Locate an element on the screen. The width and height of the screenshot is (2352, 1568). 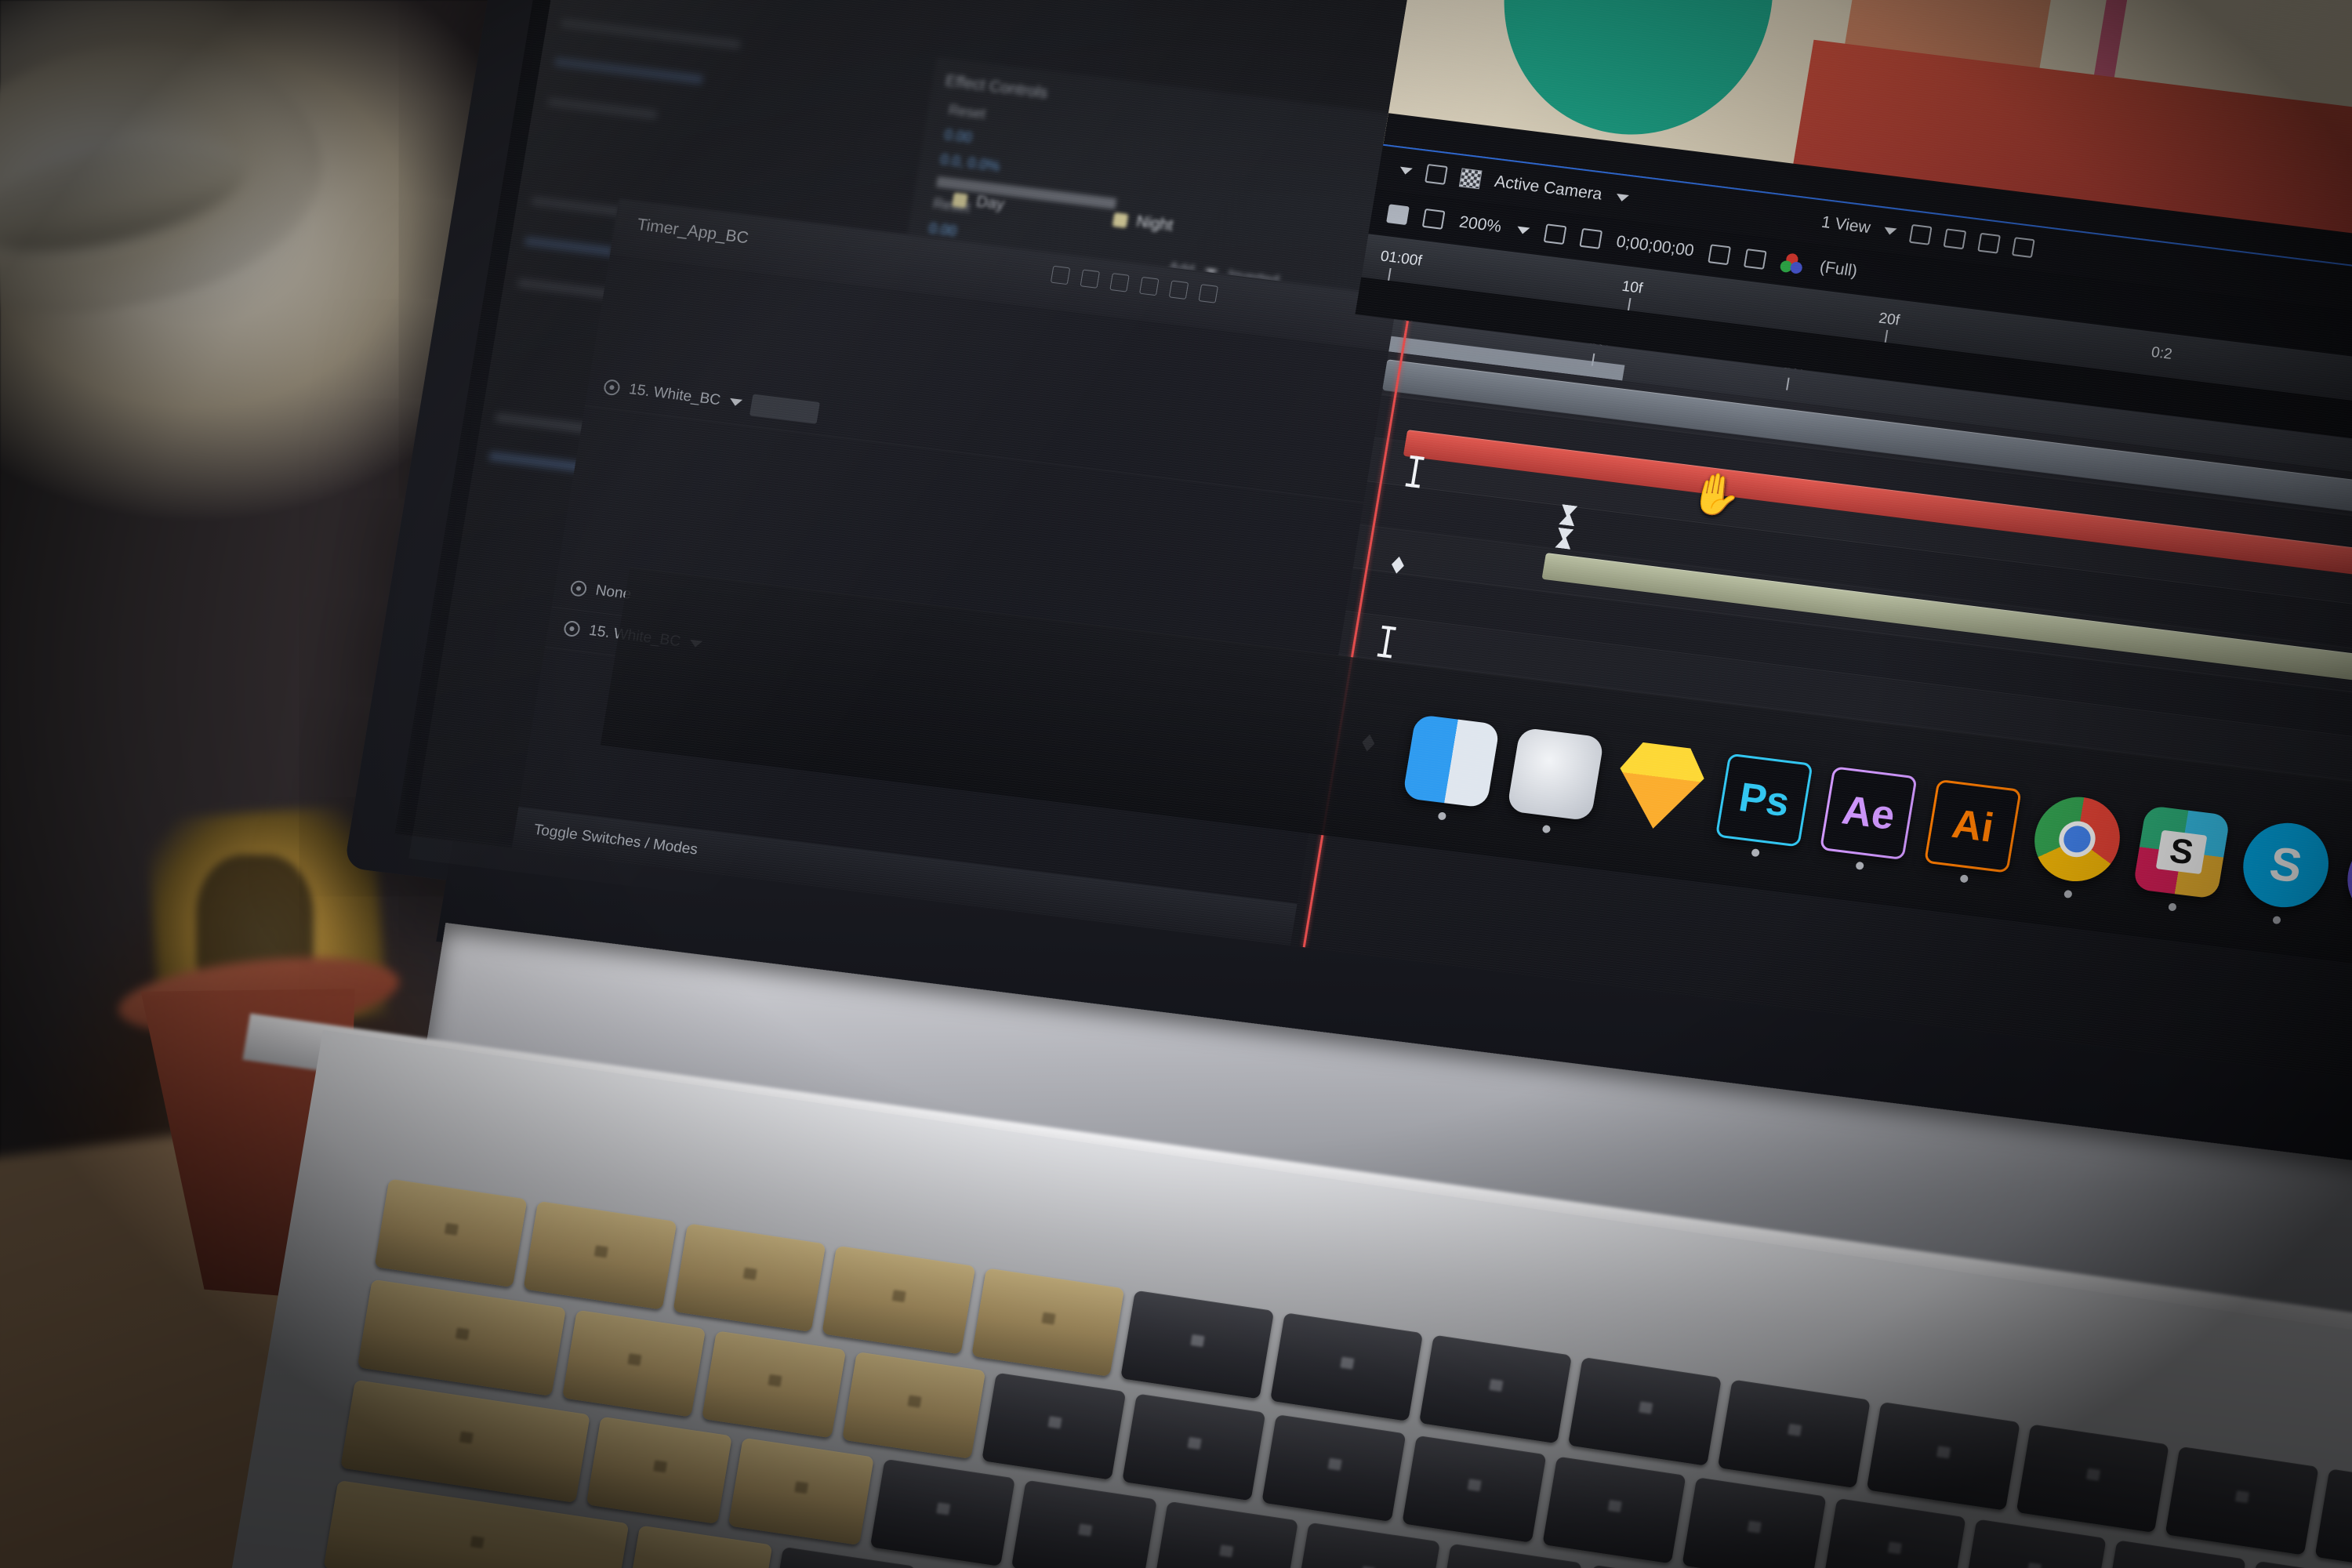
link-icon is located at coordinates (1090, 279).